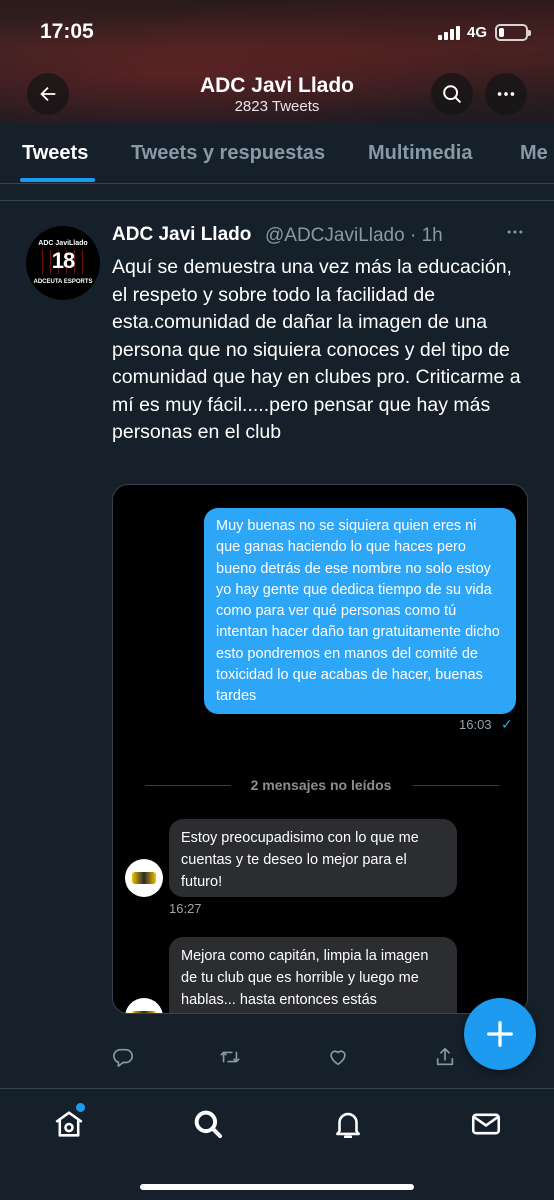  What do you see at coordinates (67, 31) in the screenshot?
I see `status-time: 17:05` at bounding box center [67, 31].